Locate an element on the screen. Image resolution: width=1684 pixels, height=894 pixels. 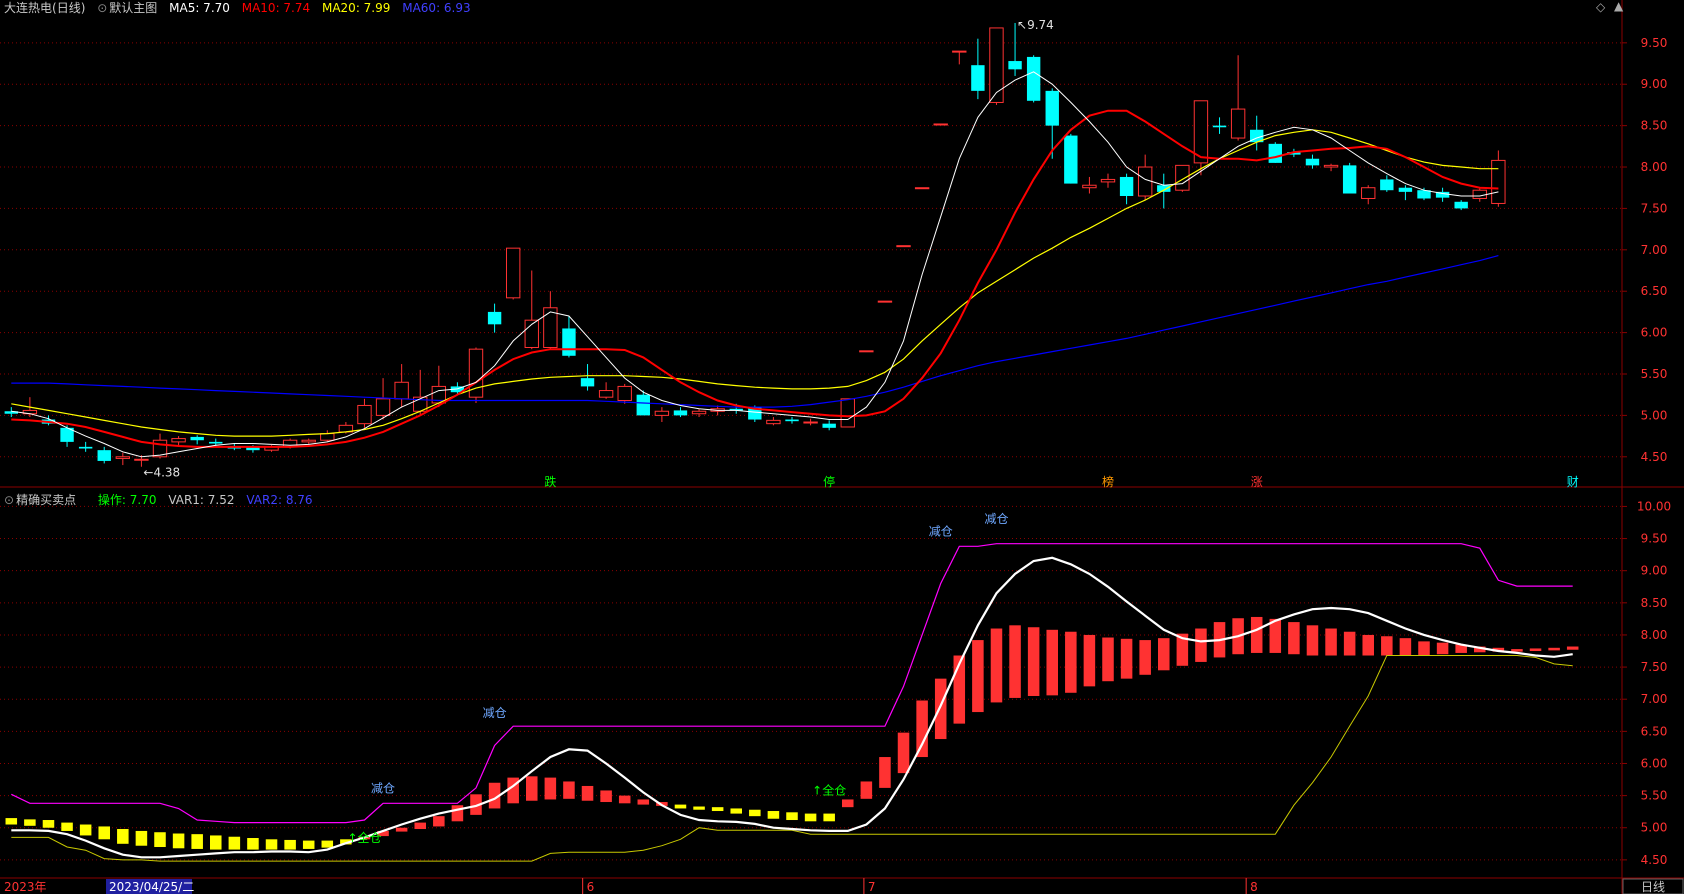
min-price-label: ←4.38 is located at coordinates (161, 473).